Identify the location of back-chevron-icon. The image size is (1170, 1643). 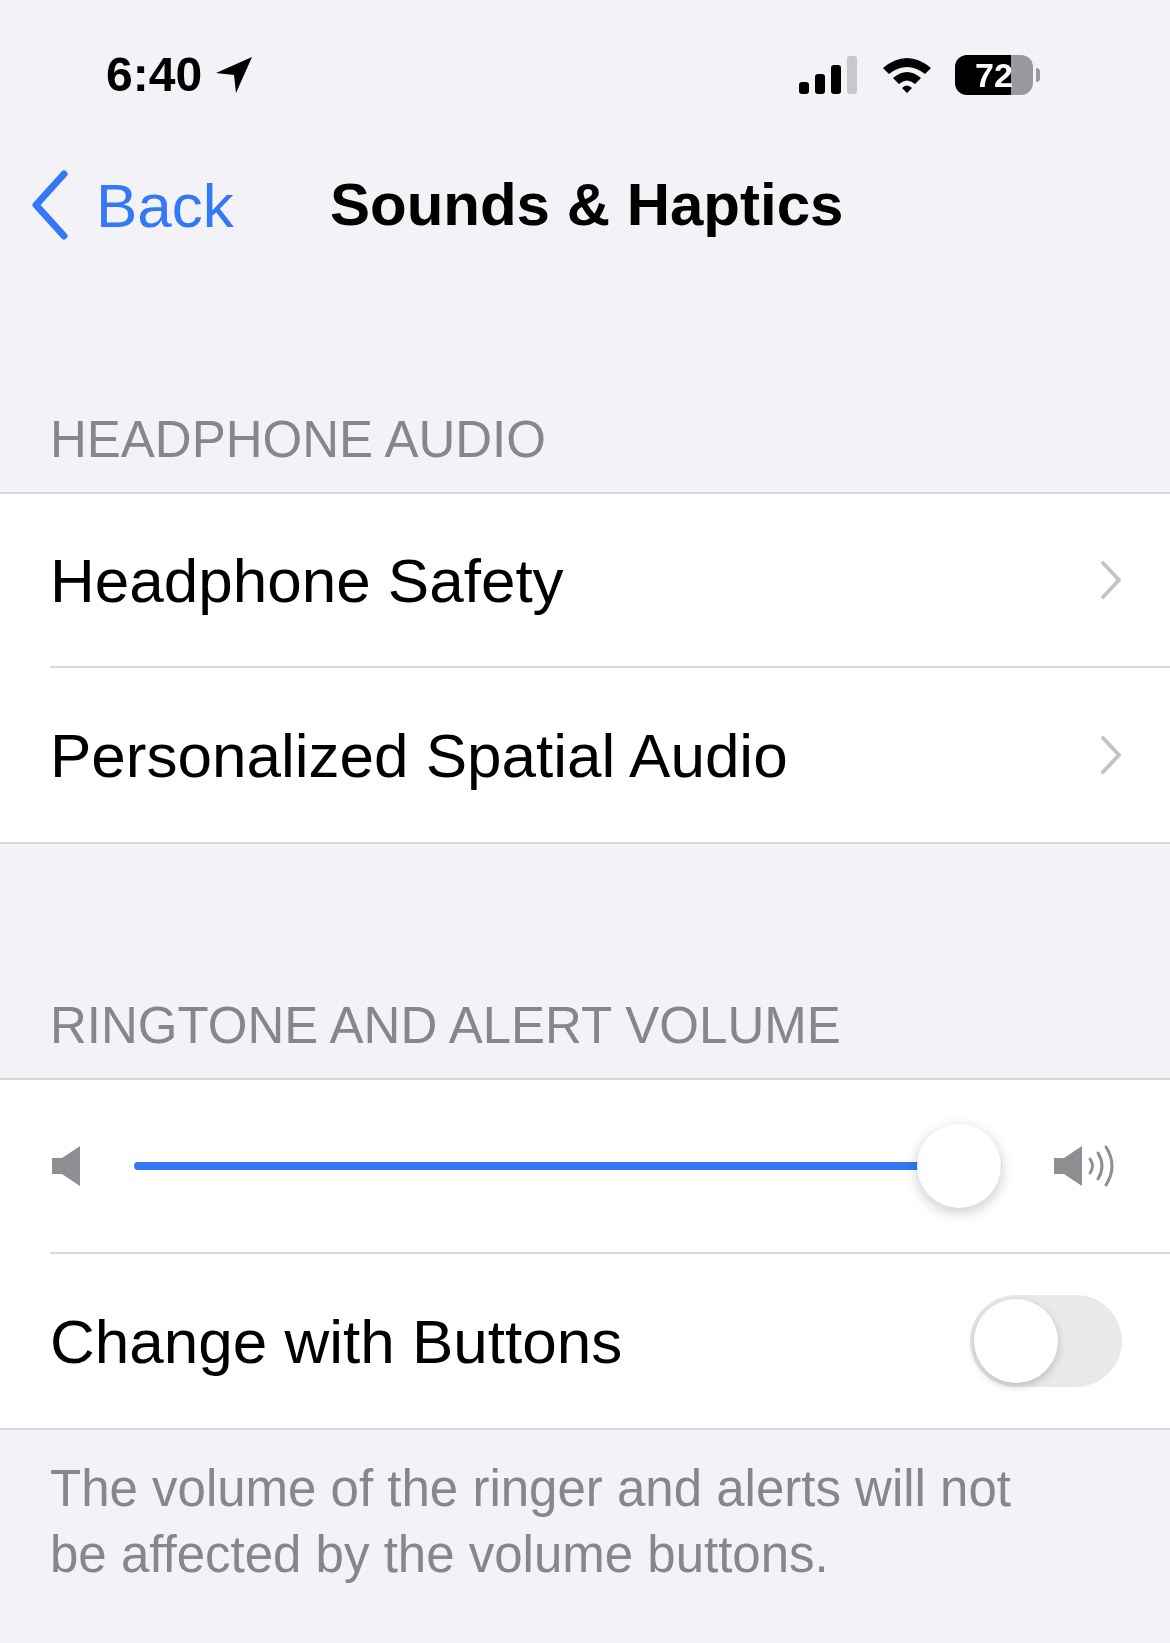
(50, 205).